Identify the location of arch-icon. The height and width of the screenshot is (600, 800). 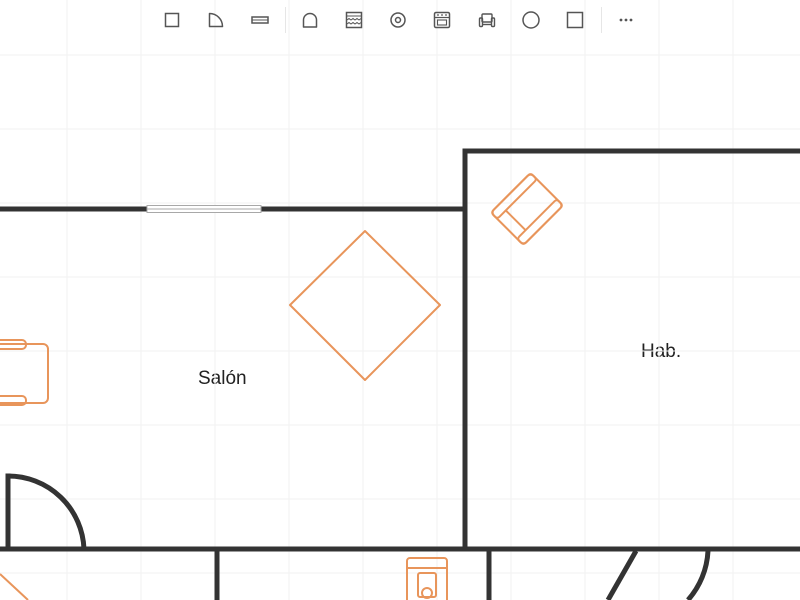
(310, 20).